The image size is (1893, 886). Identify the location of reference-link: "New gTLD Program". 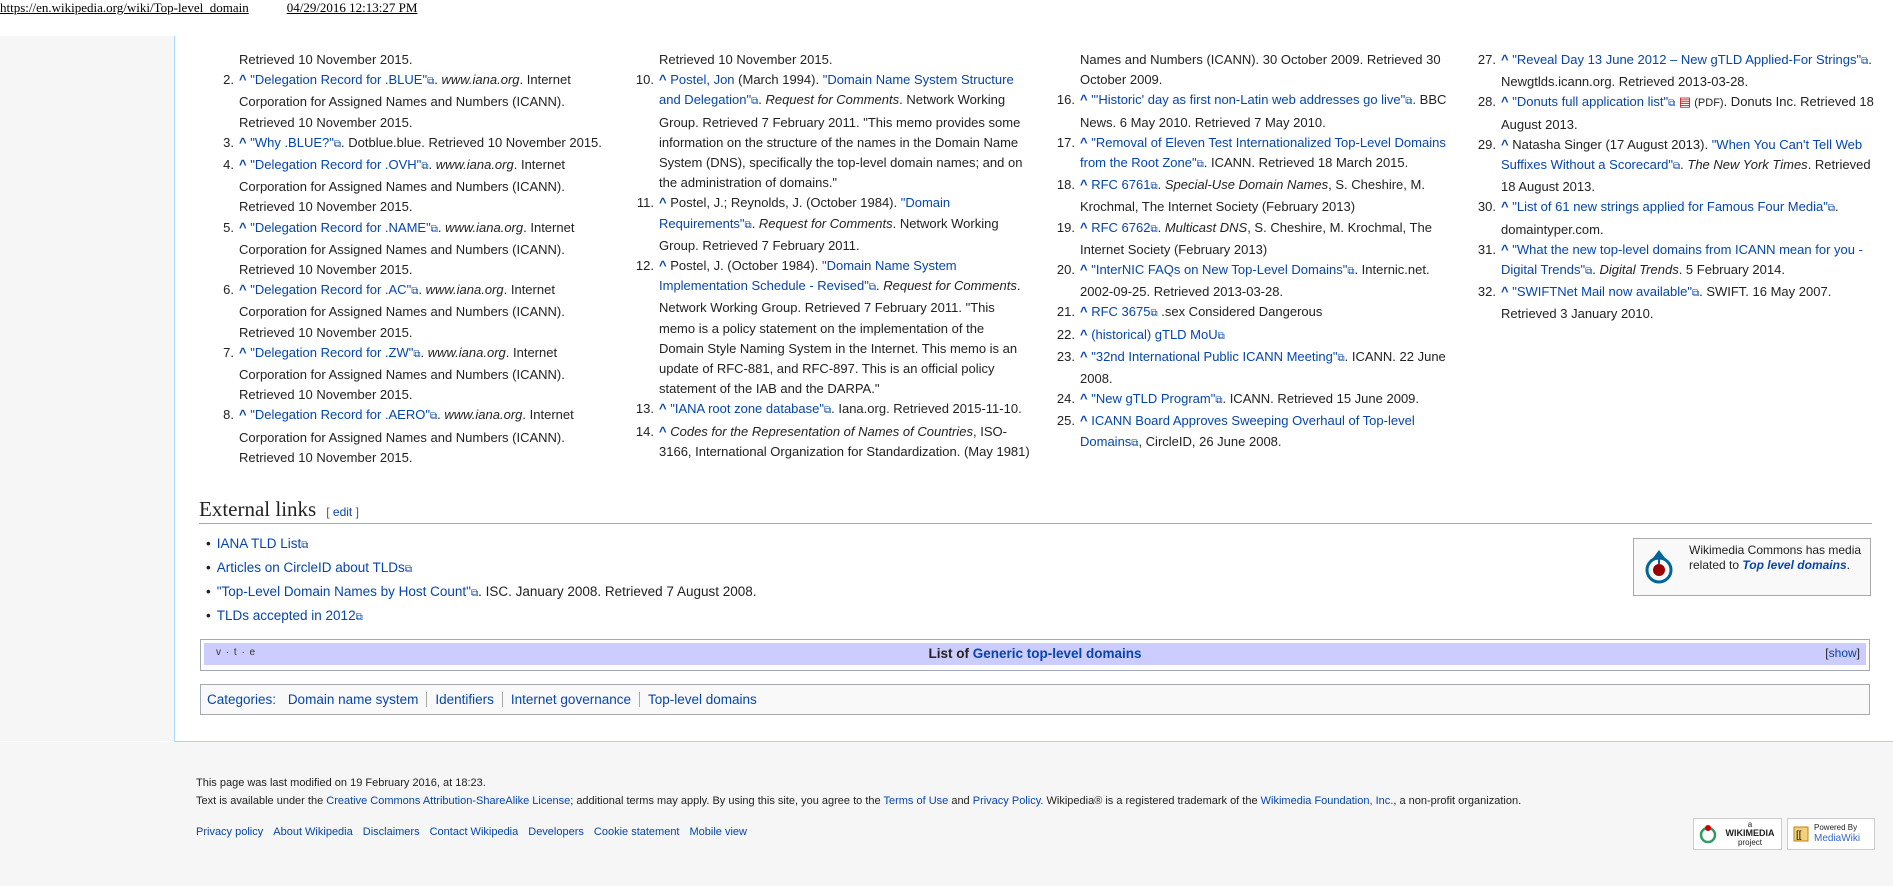
(1153, 398).